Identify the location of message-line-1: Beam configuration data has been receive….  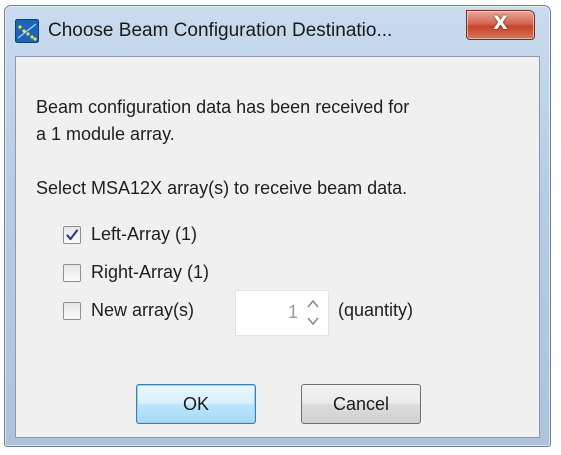
(223, 107).